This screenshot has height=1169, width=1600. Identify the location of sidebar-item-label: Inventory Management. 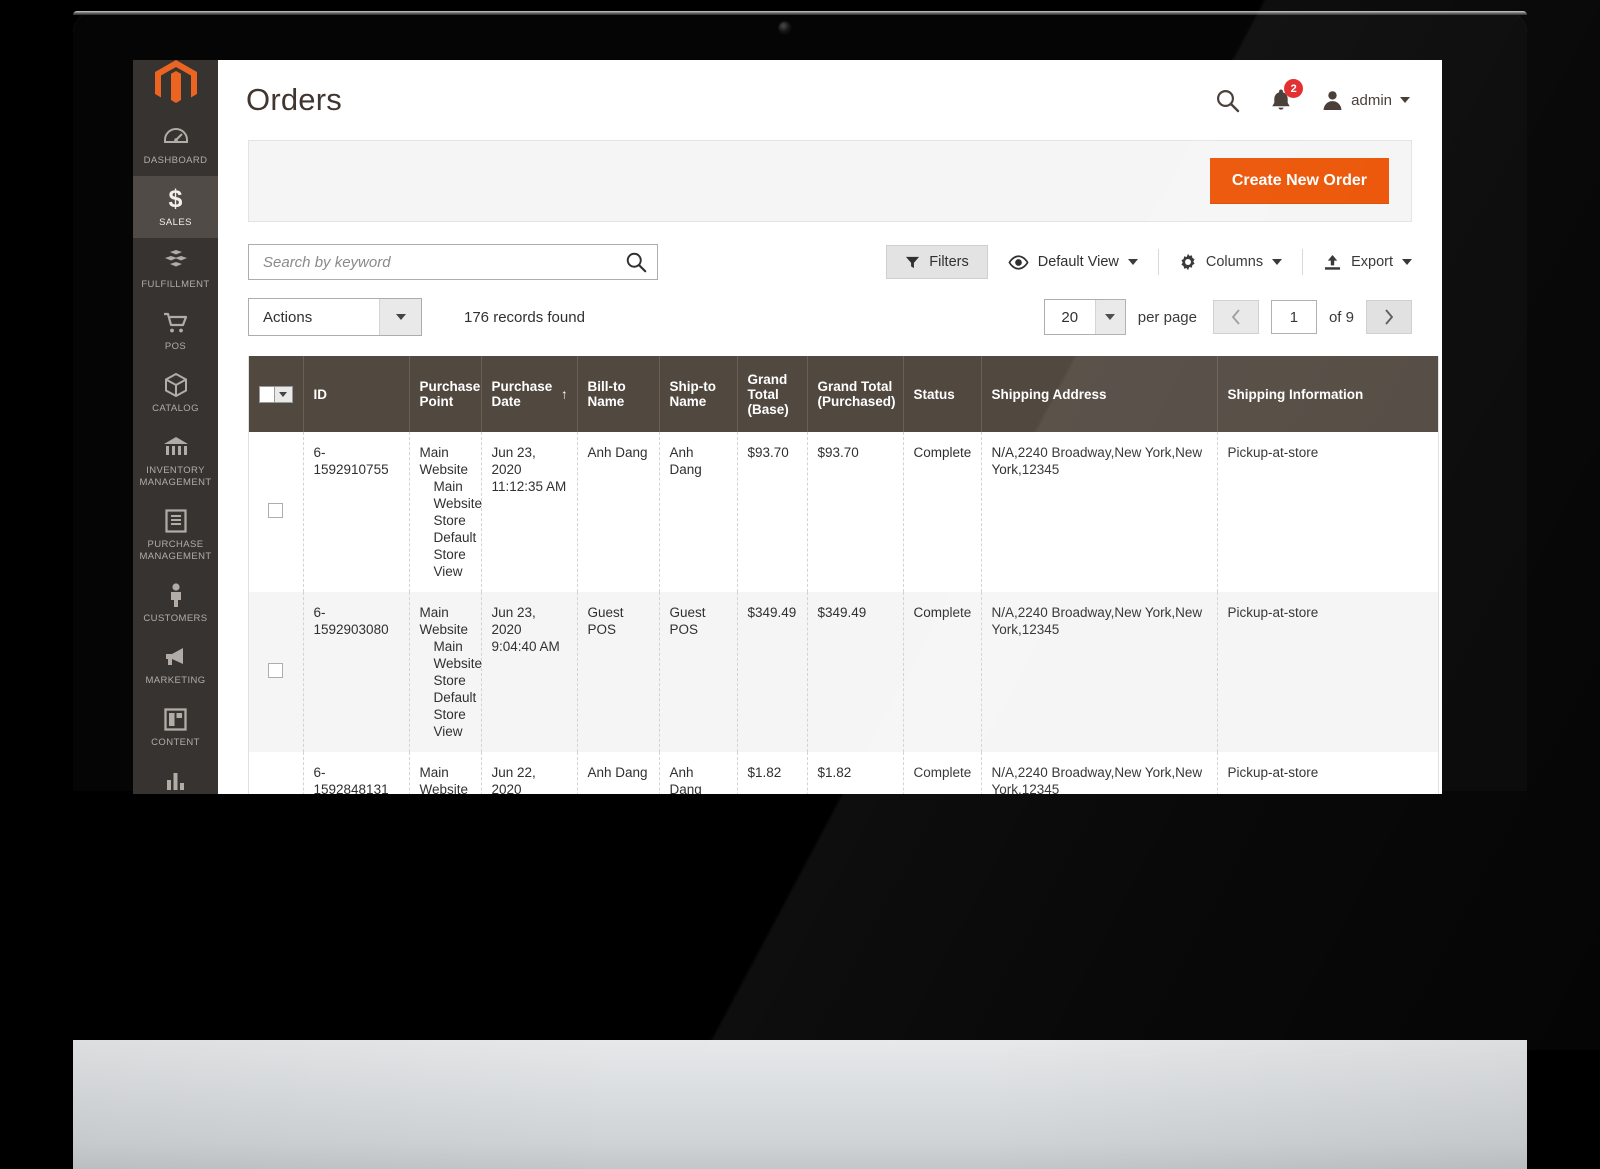
(175, 476).